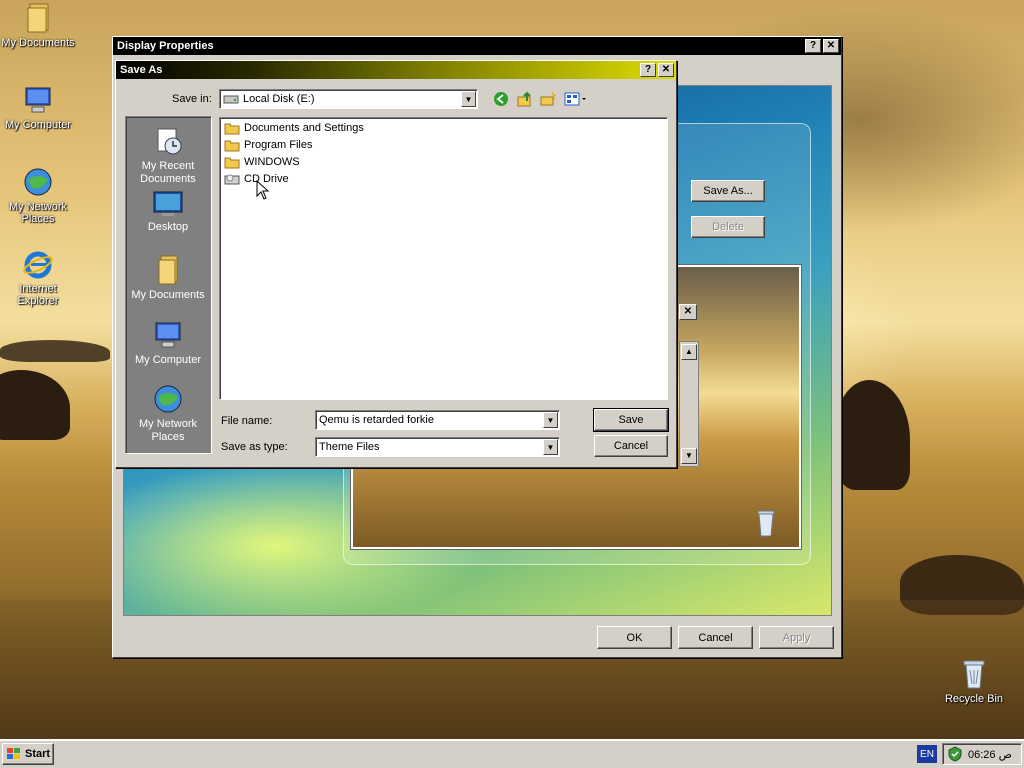 The width and height of the screenshot is (1024, 768). Describe the element at coordinates (766, 523) in the screenshot. I see `preview-recycle-bin-icon` at that location.